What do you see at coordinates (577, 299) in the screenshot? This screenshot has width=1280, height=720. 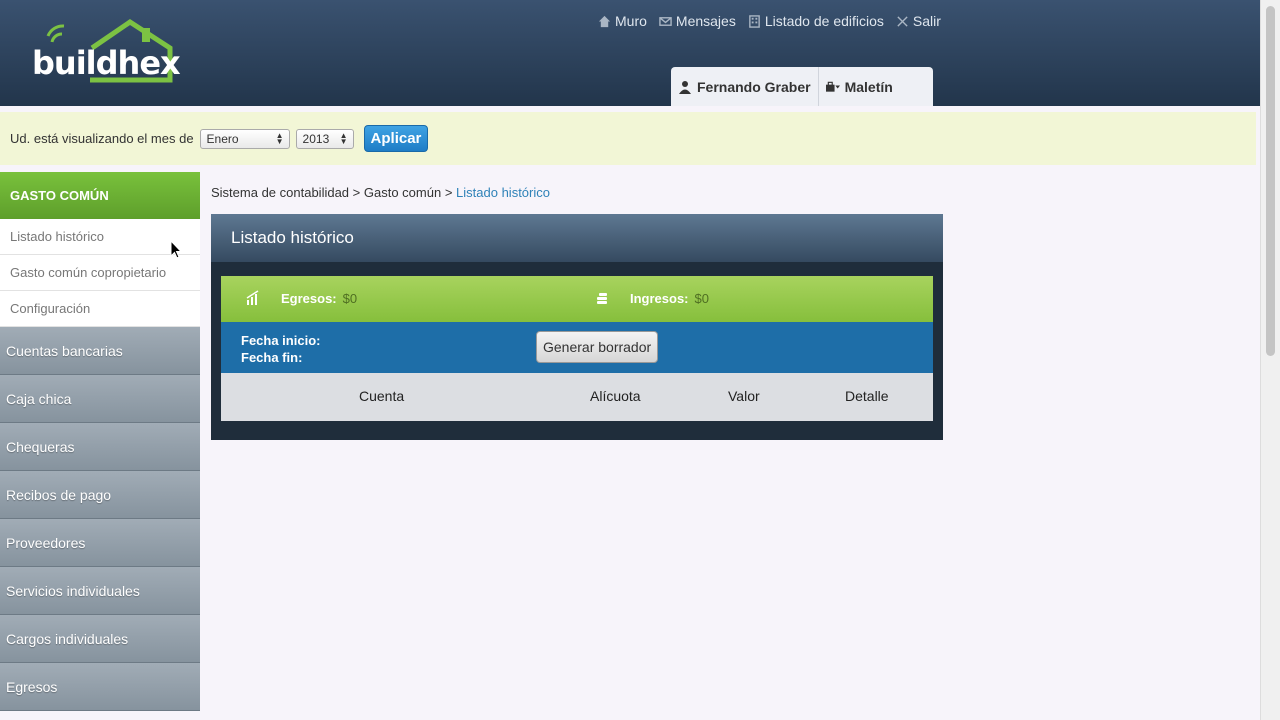 I see `summary-bar: Egresos: $0 Ingresos: $0` at bounding box center [577, 299].